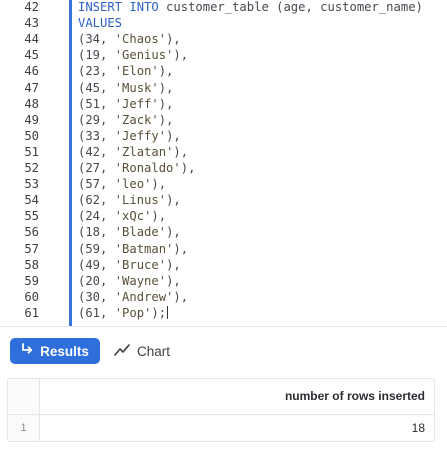 This screenshot has width=447, height=449. What do you see at coordinates (290, 7) in the screenshot?
I see `code-token: customer_table (age, customer_name)` at bounding box center [290, 7].